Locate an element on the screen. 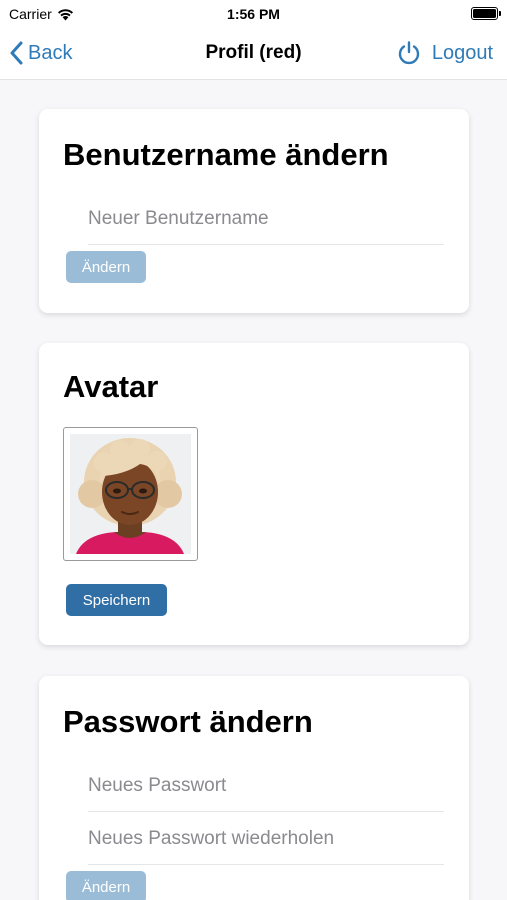 The image size is (507, 900). avatar-card-title: Avatar is located at coordinates (111, 386).